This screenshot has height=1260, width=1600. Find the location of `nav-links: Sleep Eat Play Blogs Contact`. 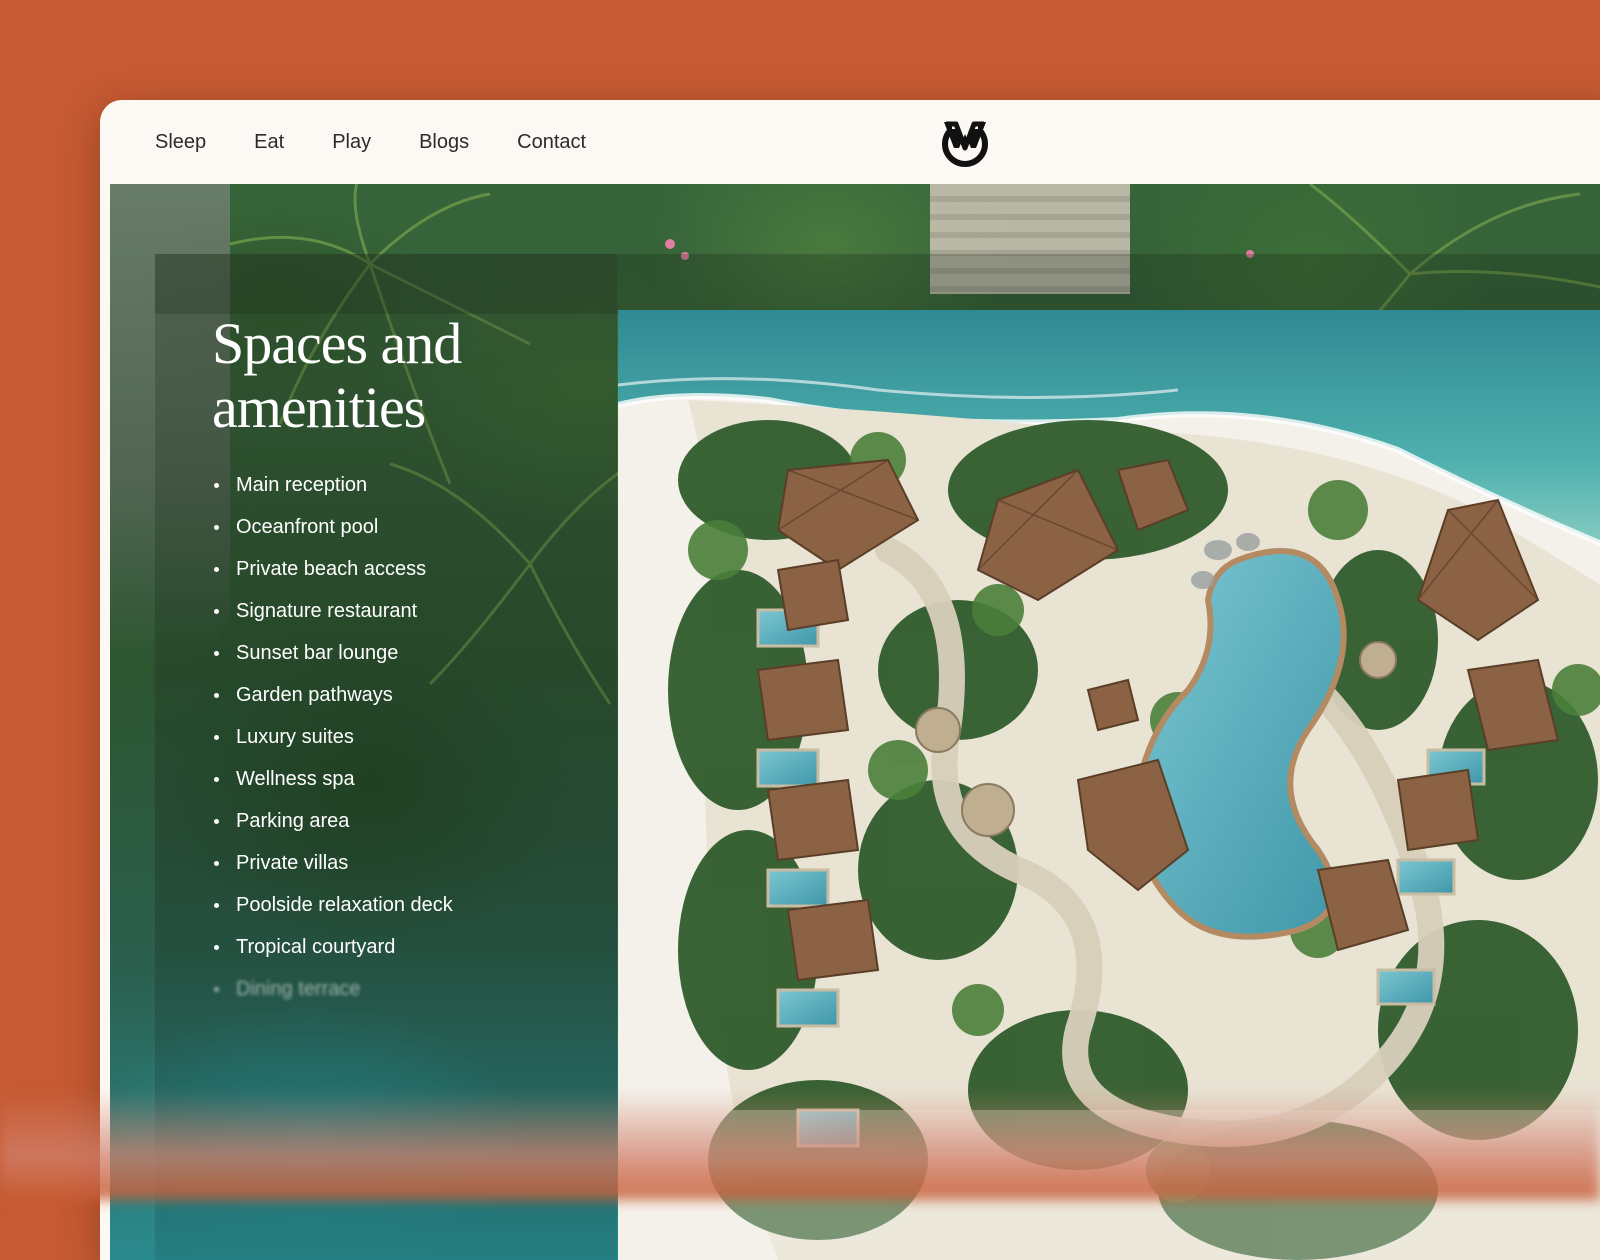

nav-links: Sleep Eat Play Blogs Contact is located at coordinates (370, 142).